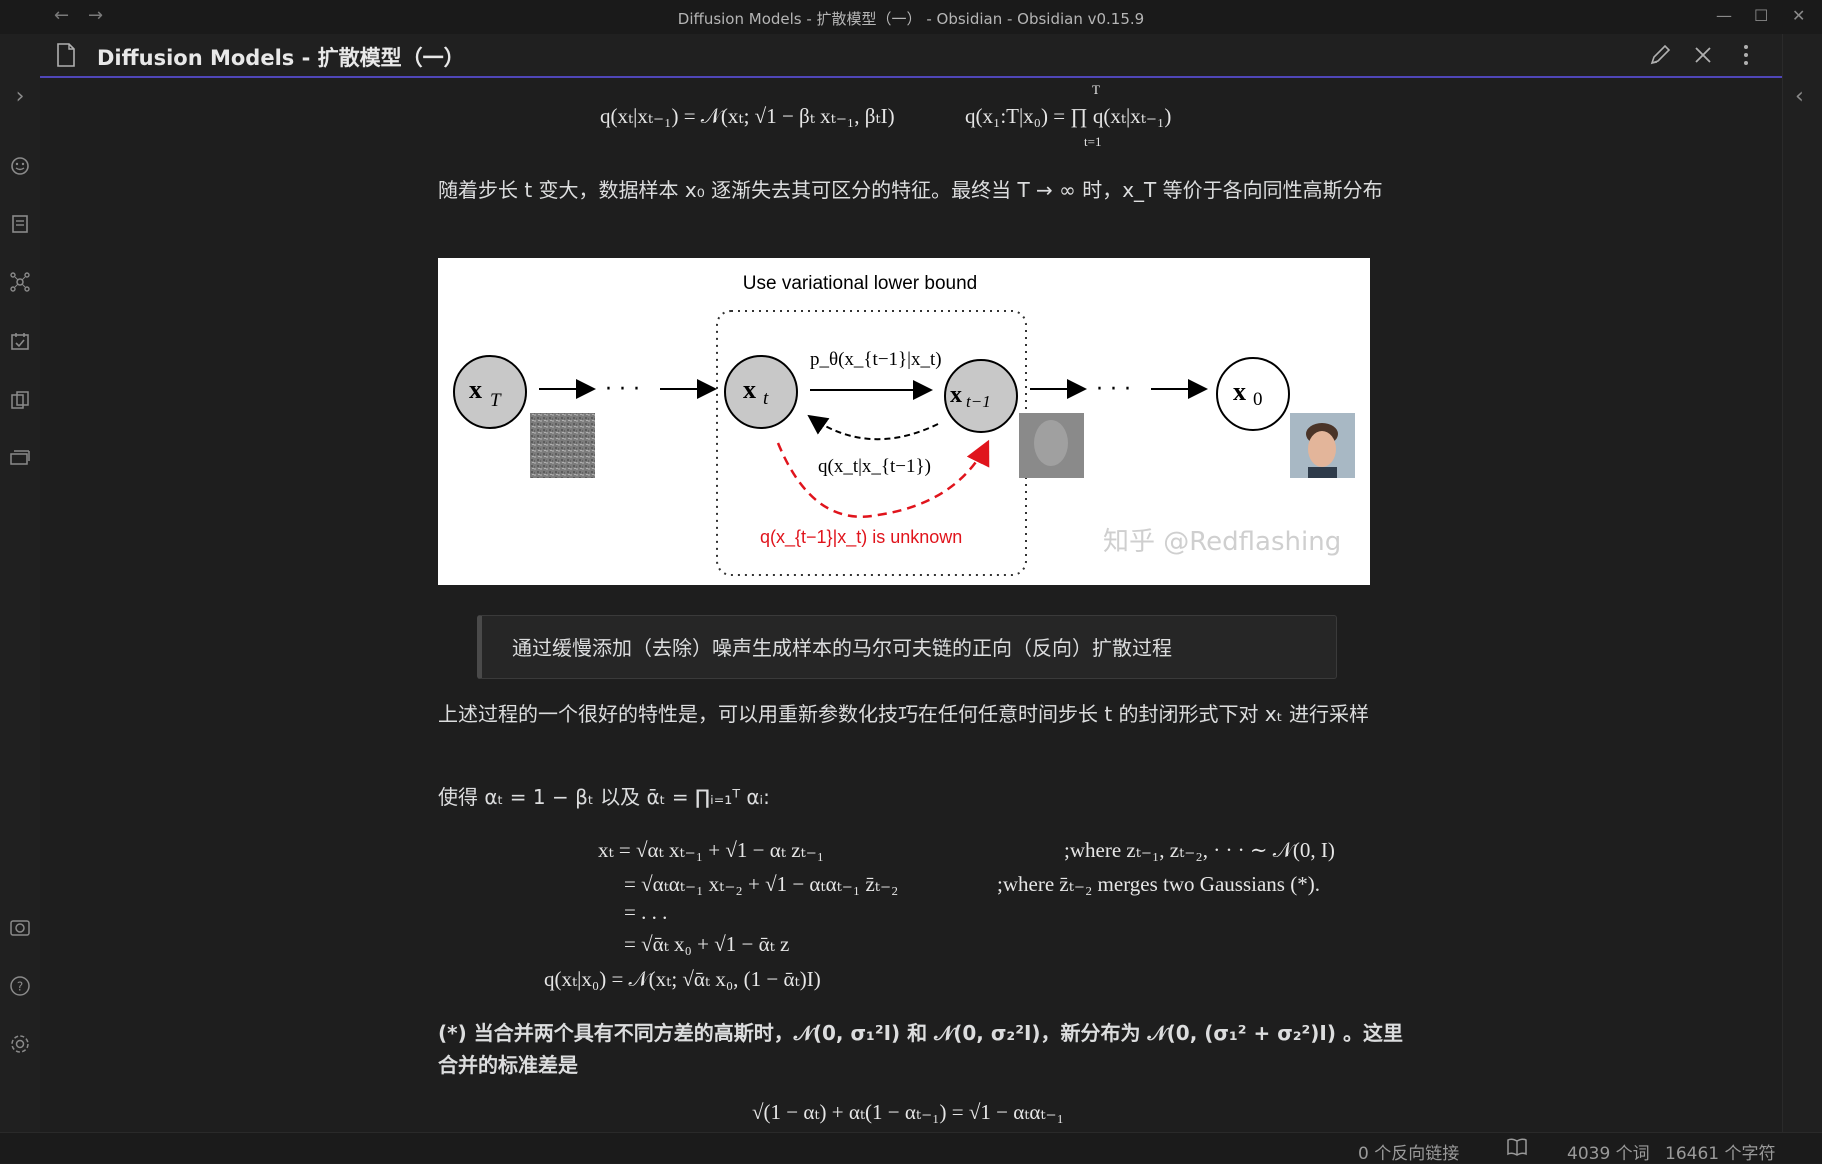 This screenshot has height=1164, width=1822. What do you see at coordinates (1258, 399) in the screenshot?
I see `node-x0-sub: 0` at bounding box center [1258, 399].